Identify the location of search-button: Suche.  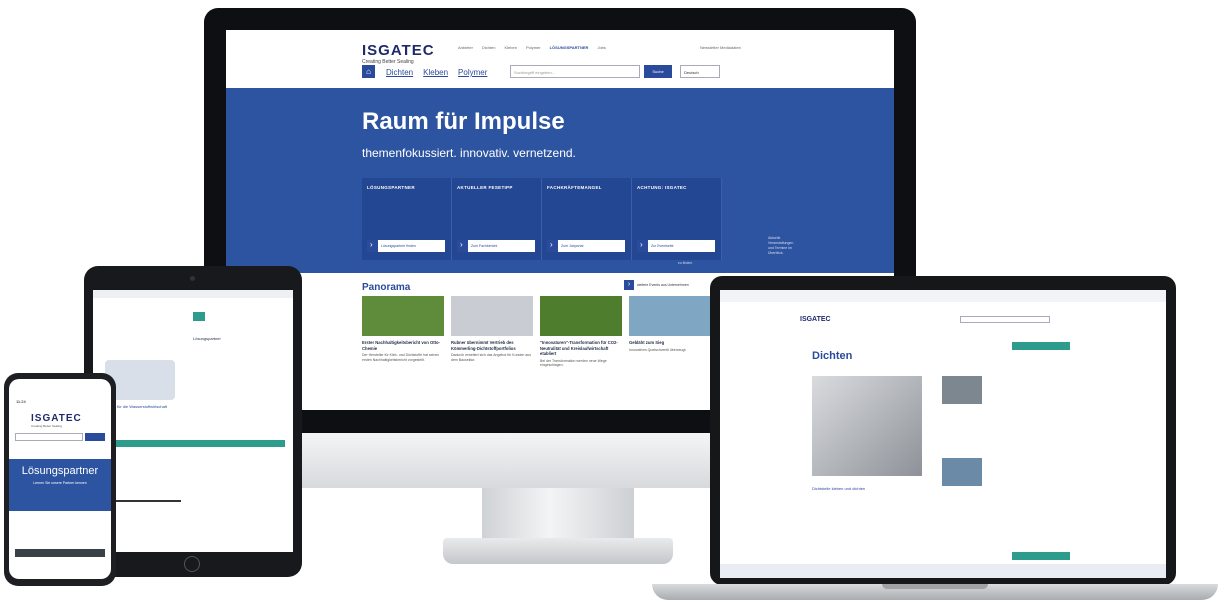
(658, 71).